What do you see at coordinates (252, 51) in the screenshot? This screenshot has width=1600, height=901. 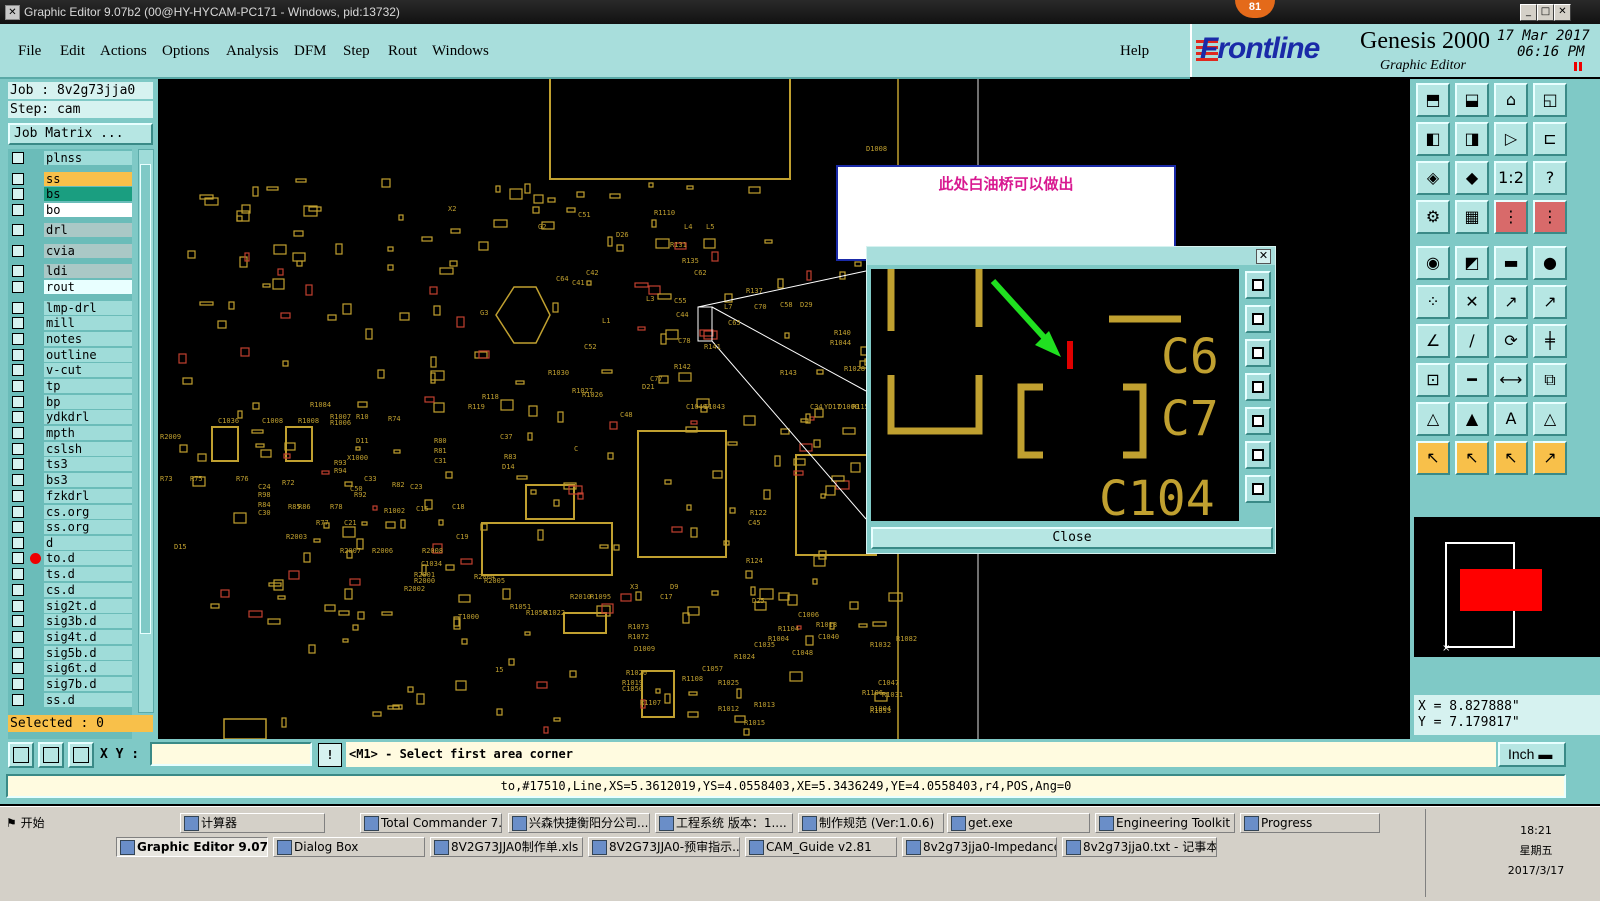 I see `menu-analysis: Analysis` at bounding box center [252, 51].